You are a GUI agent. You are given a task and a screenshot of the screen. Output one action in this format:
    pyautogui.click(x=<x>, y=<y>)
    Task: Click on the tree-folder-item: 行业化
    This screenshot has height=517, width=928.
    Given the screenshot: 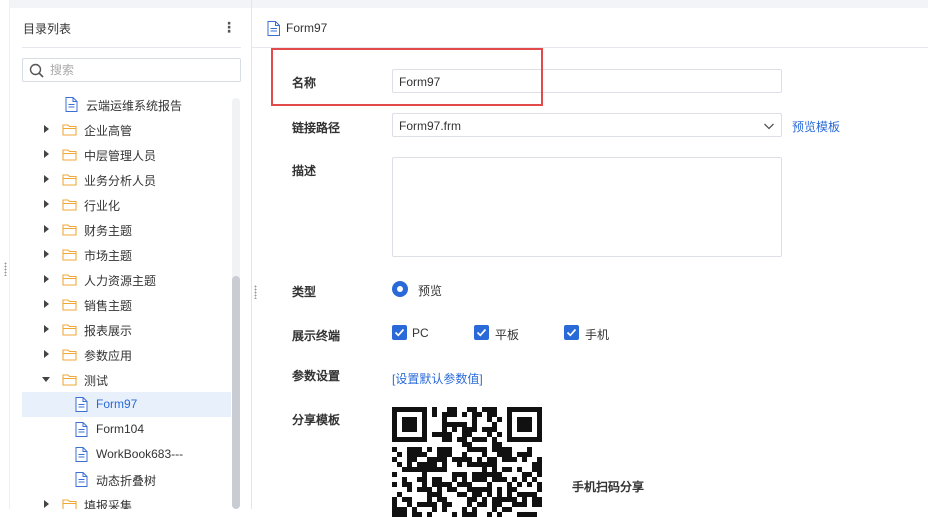 What is the action you would take?
    pyautogui.click(x=126, y=204)
    